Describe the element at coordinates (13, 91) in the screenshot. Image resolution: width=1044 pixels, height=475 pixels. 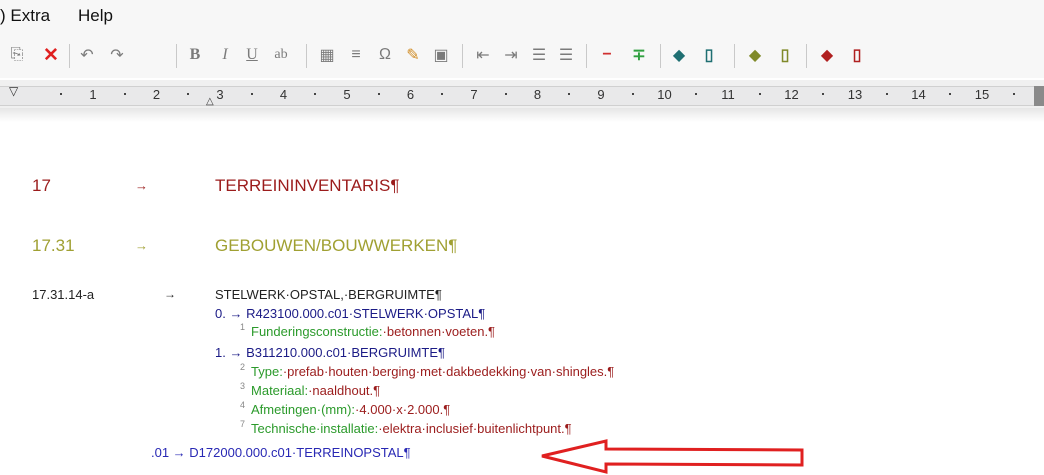
I see `first-line-indent-marker: ▽` at that location.